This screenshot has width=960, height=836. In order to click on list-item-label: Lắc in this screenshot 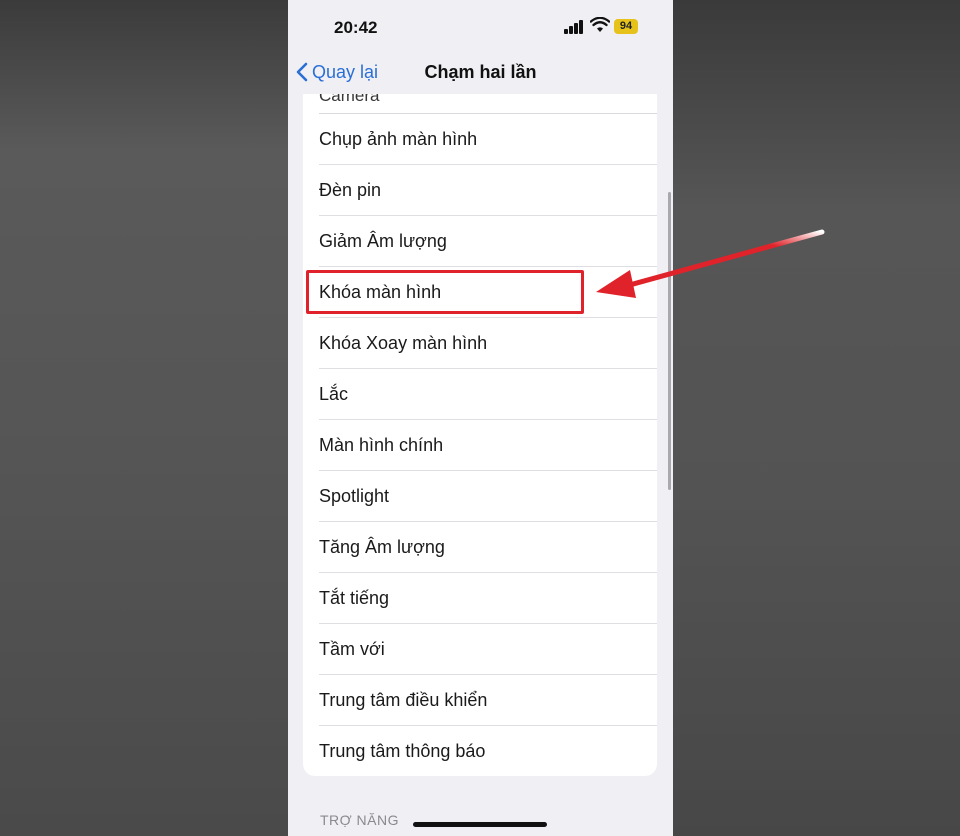, I will do `click(334, 394)`.